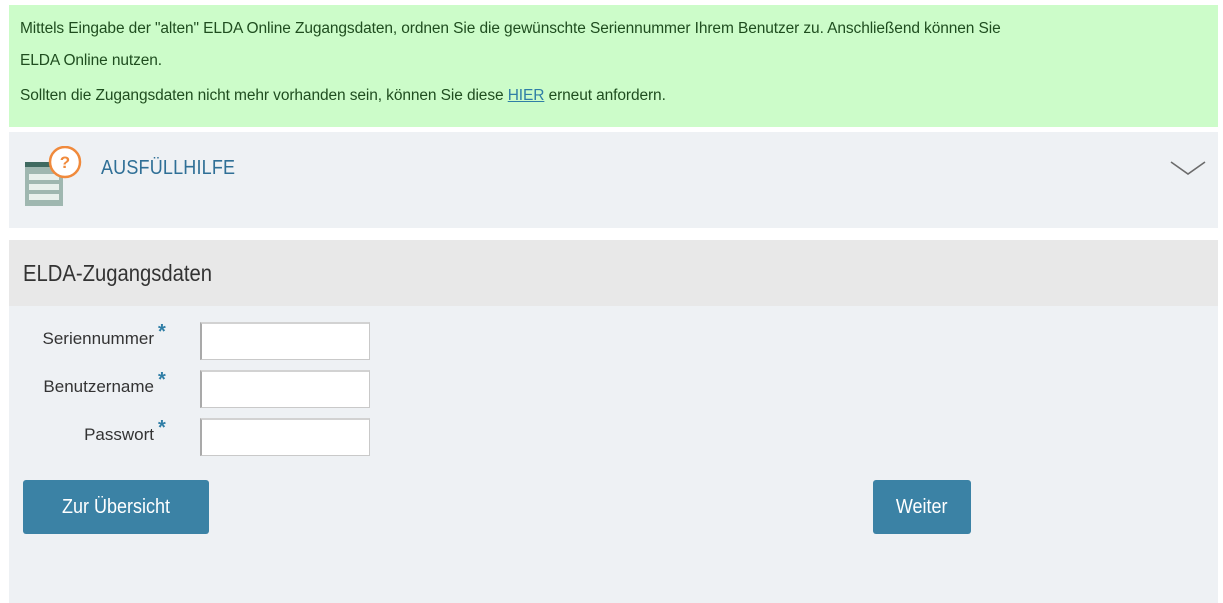 The image size is (1223, 603). Describe the element at coordinates (285, 389) in the screenshot. I see `username-input` at that location.